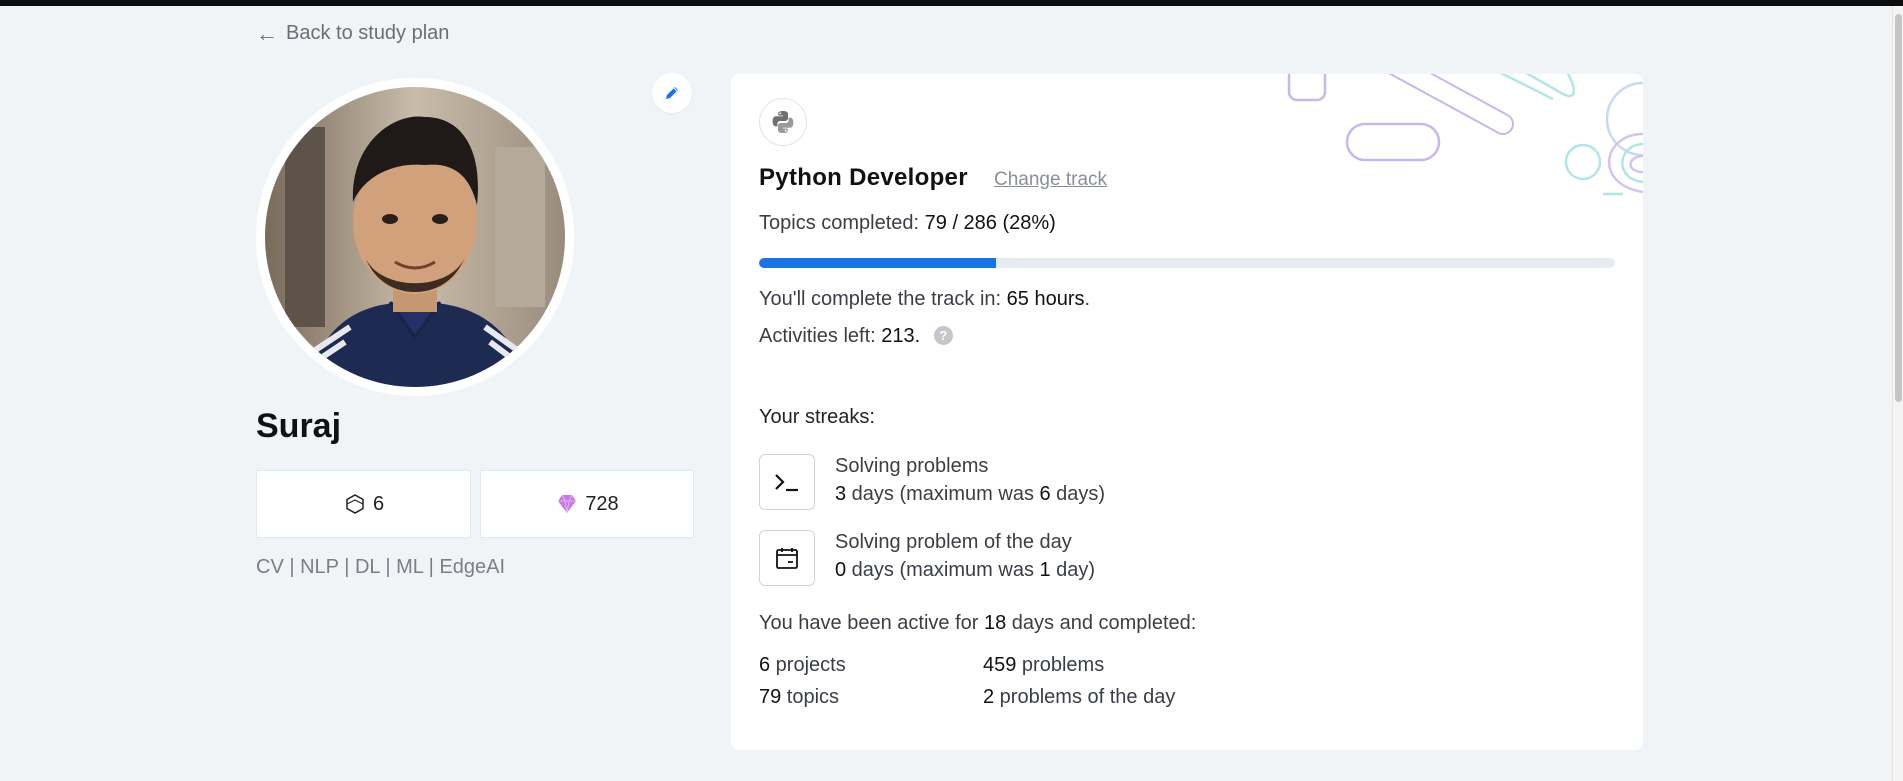  What do you see at coordinates (355, 504) in the screenshot?
I see `hexagon-level-icon` at bounding box center [355, 504].